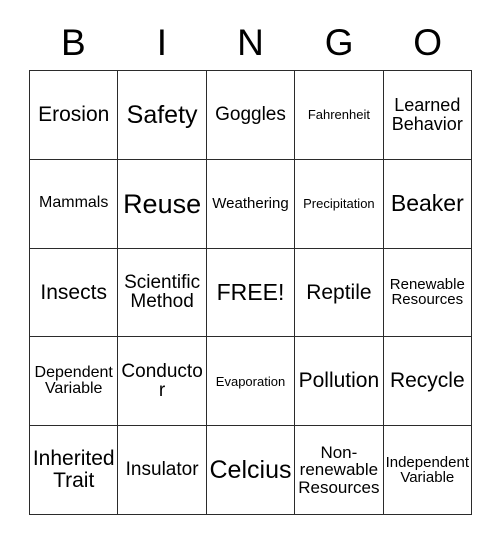 The image size is (500, 544). I want to click on bingo-header-letter-n: N, so click(250, 42).